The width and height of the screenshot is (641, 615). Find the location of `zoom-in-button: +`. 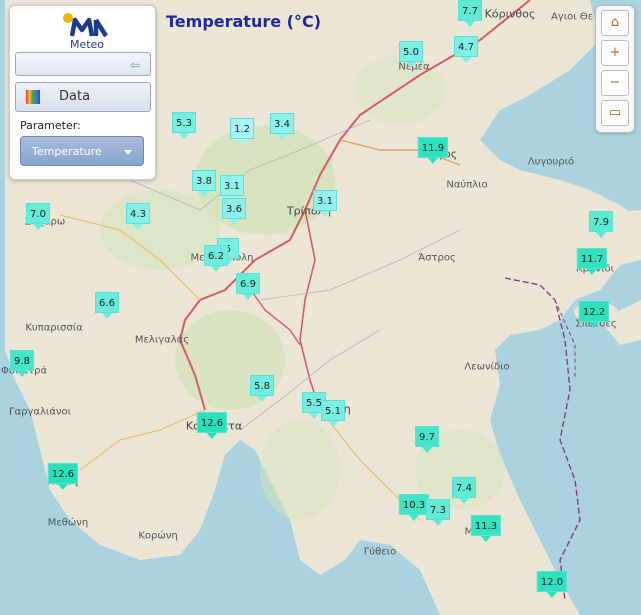

zoom-in-button: + is located at coordinates (615, 53).